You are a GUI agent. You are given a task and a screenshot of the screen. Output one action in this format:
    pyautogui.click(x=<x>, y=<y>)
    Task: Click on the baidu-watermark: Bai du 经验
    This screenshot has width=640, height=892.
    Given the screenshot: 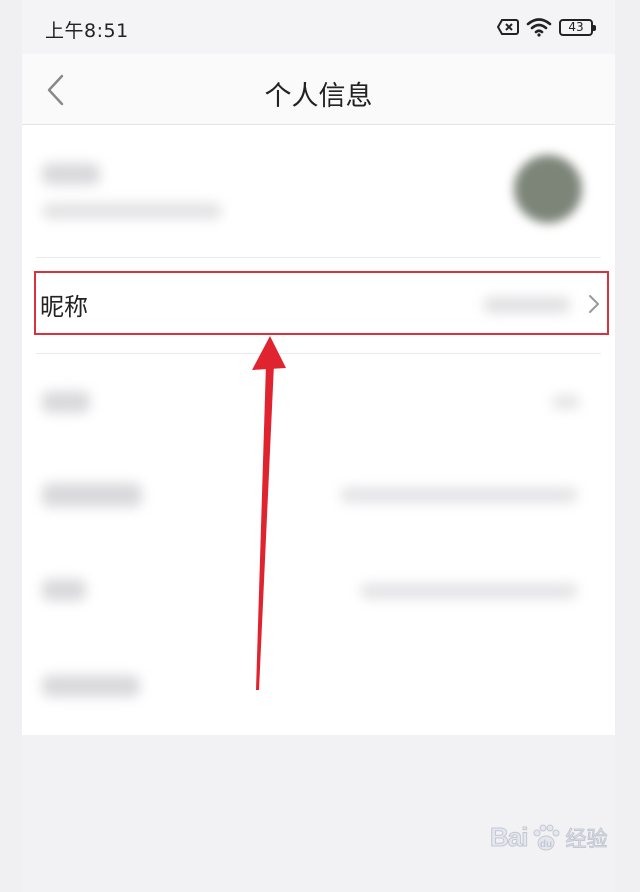 What is the action you would take?
    pyautogui.click(x=548, y=837)
    